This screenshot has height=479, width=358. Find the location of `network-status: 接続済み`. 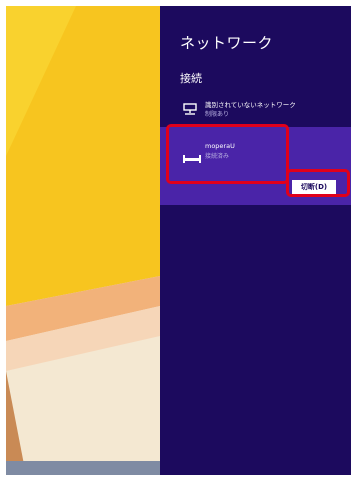

network-status: 接続済み is located at coordinates (217, 156).